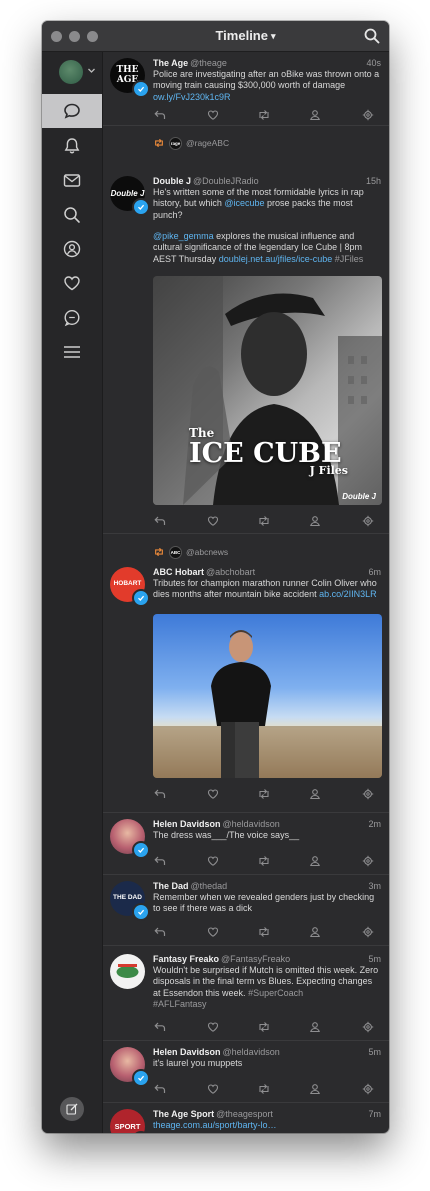 The width and height of the screenshot is (430, 1191). What do you see at coordinates (374, 886) in the screenshot?
I see `timestamp: 3m` at bounding box center [374, 886].